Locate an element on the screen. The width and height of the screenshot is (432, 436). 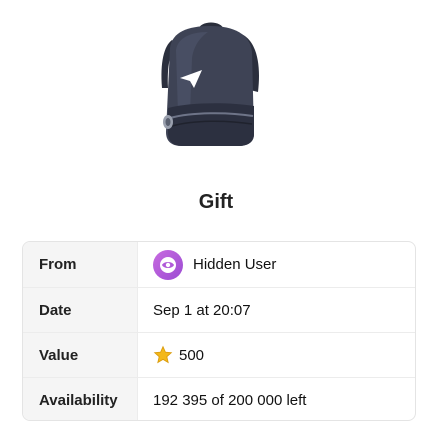
detail-row-value: Value 500 is located at coordinates (219, 354).